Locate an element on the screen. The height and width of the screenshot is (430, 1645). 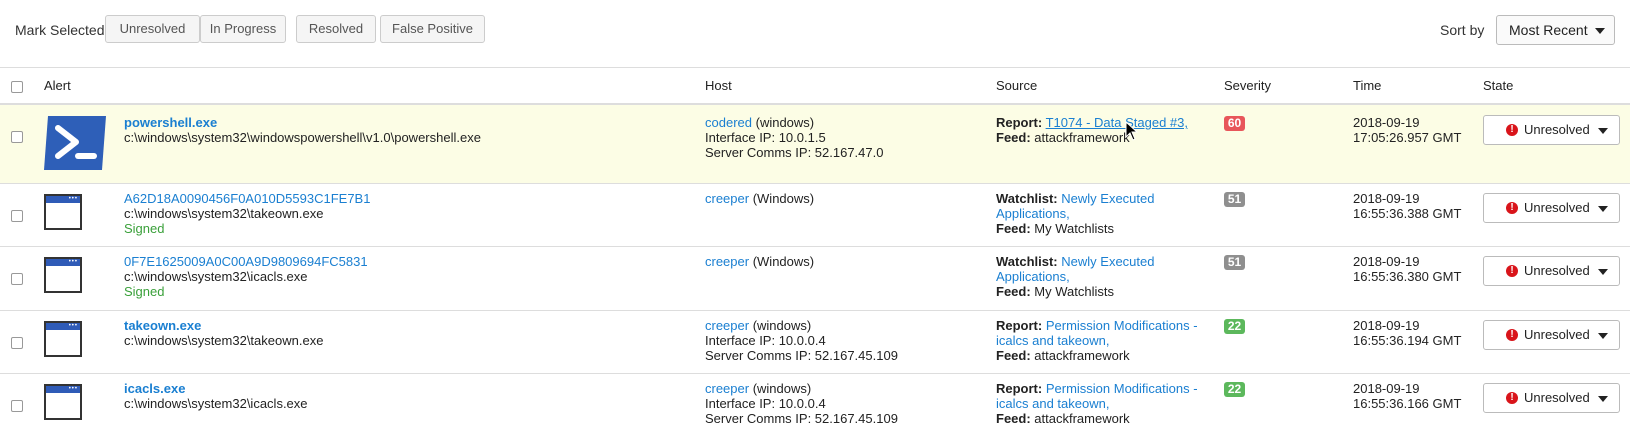
feed-value: My Watchlists is located at coordinates (1074, 228).